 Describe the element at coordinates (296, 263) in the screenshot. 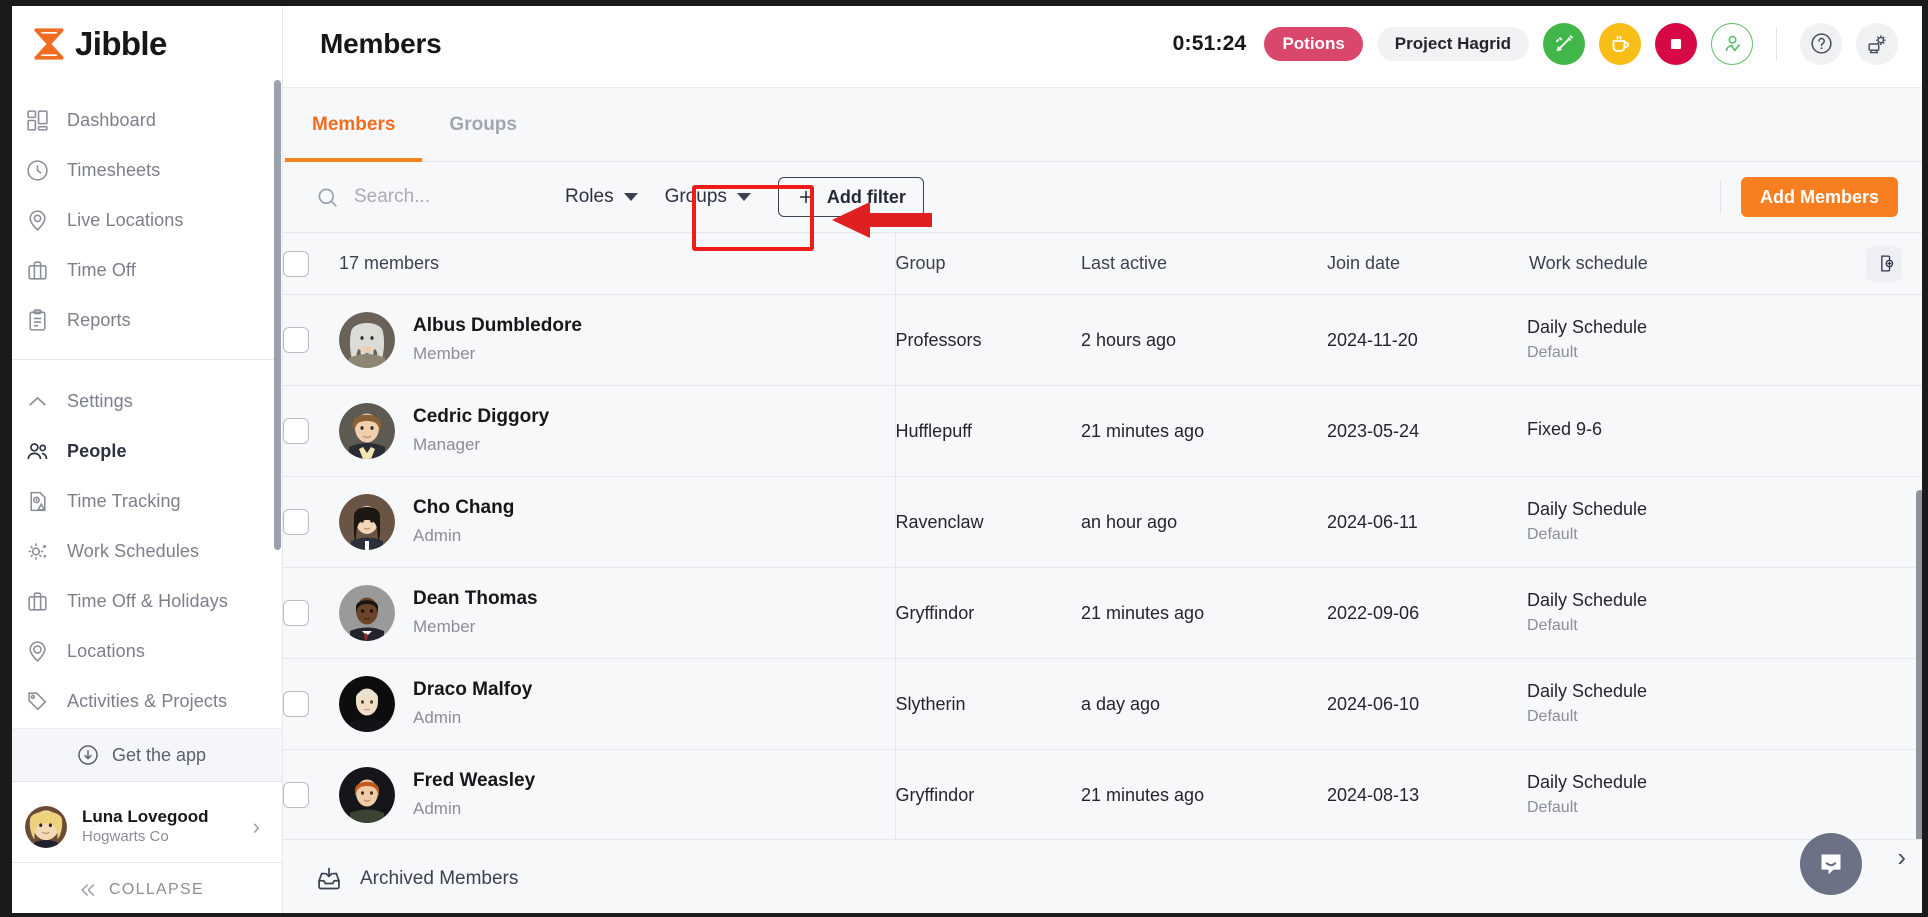

I see `select-all-checkbox` at that location.